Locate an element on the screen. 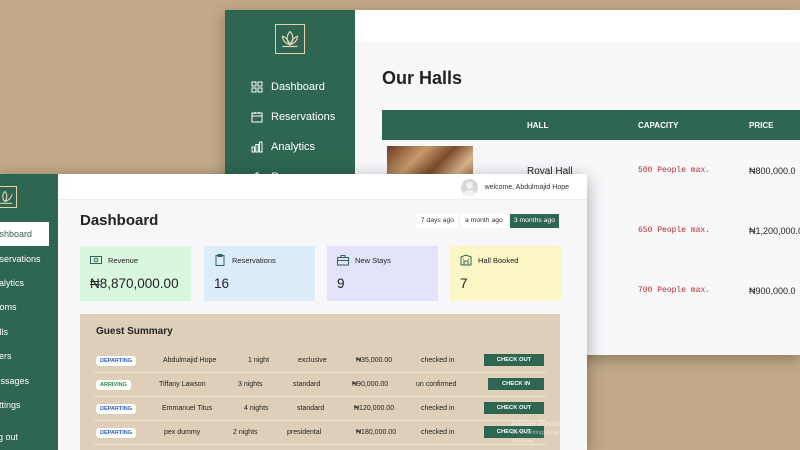 The image size is (800, 450). grid-icon is located at coordinates (257, 87).